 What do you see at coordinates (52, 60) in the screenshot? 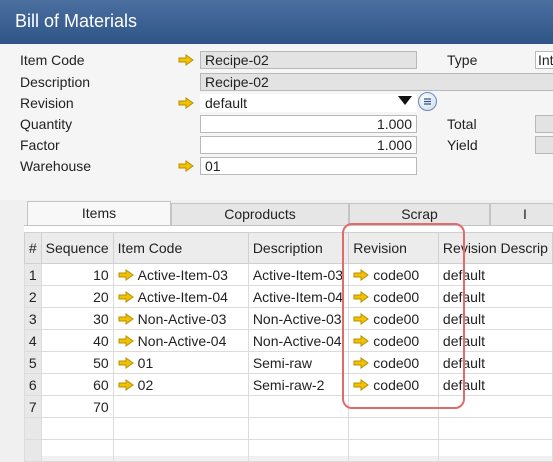
I see `item-code-label: Item Code` at bounding box center [52, 60].